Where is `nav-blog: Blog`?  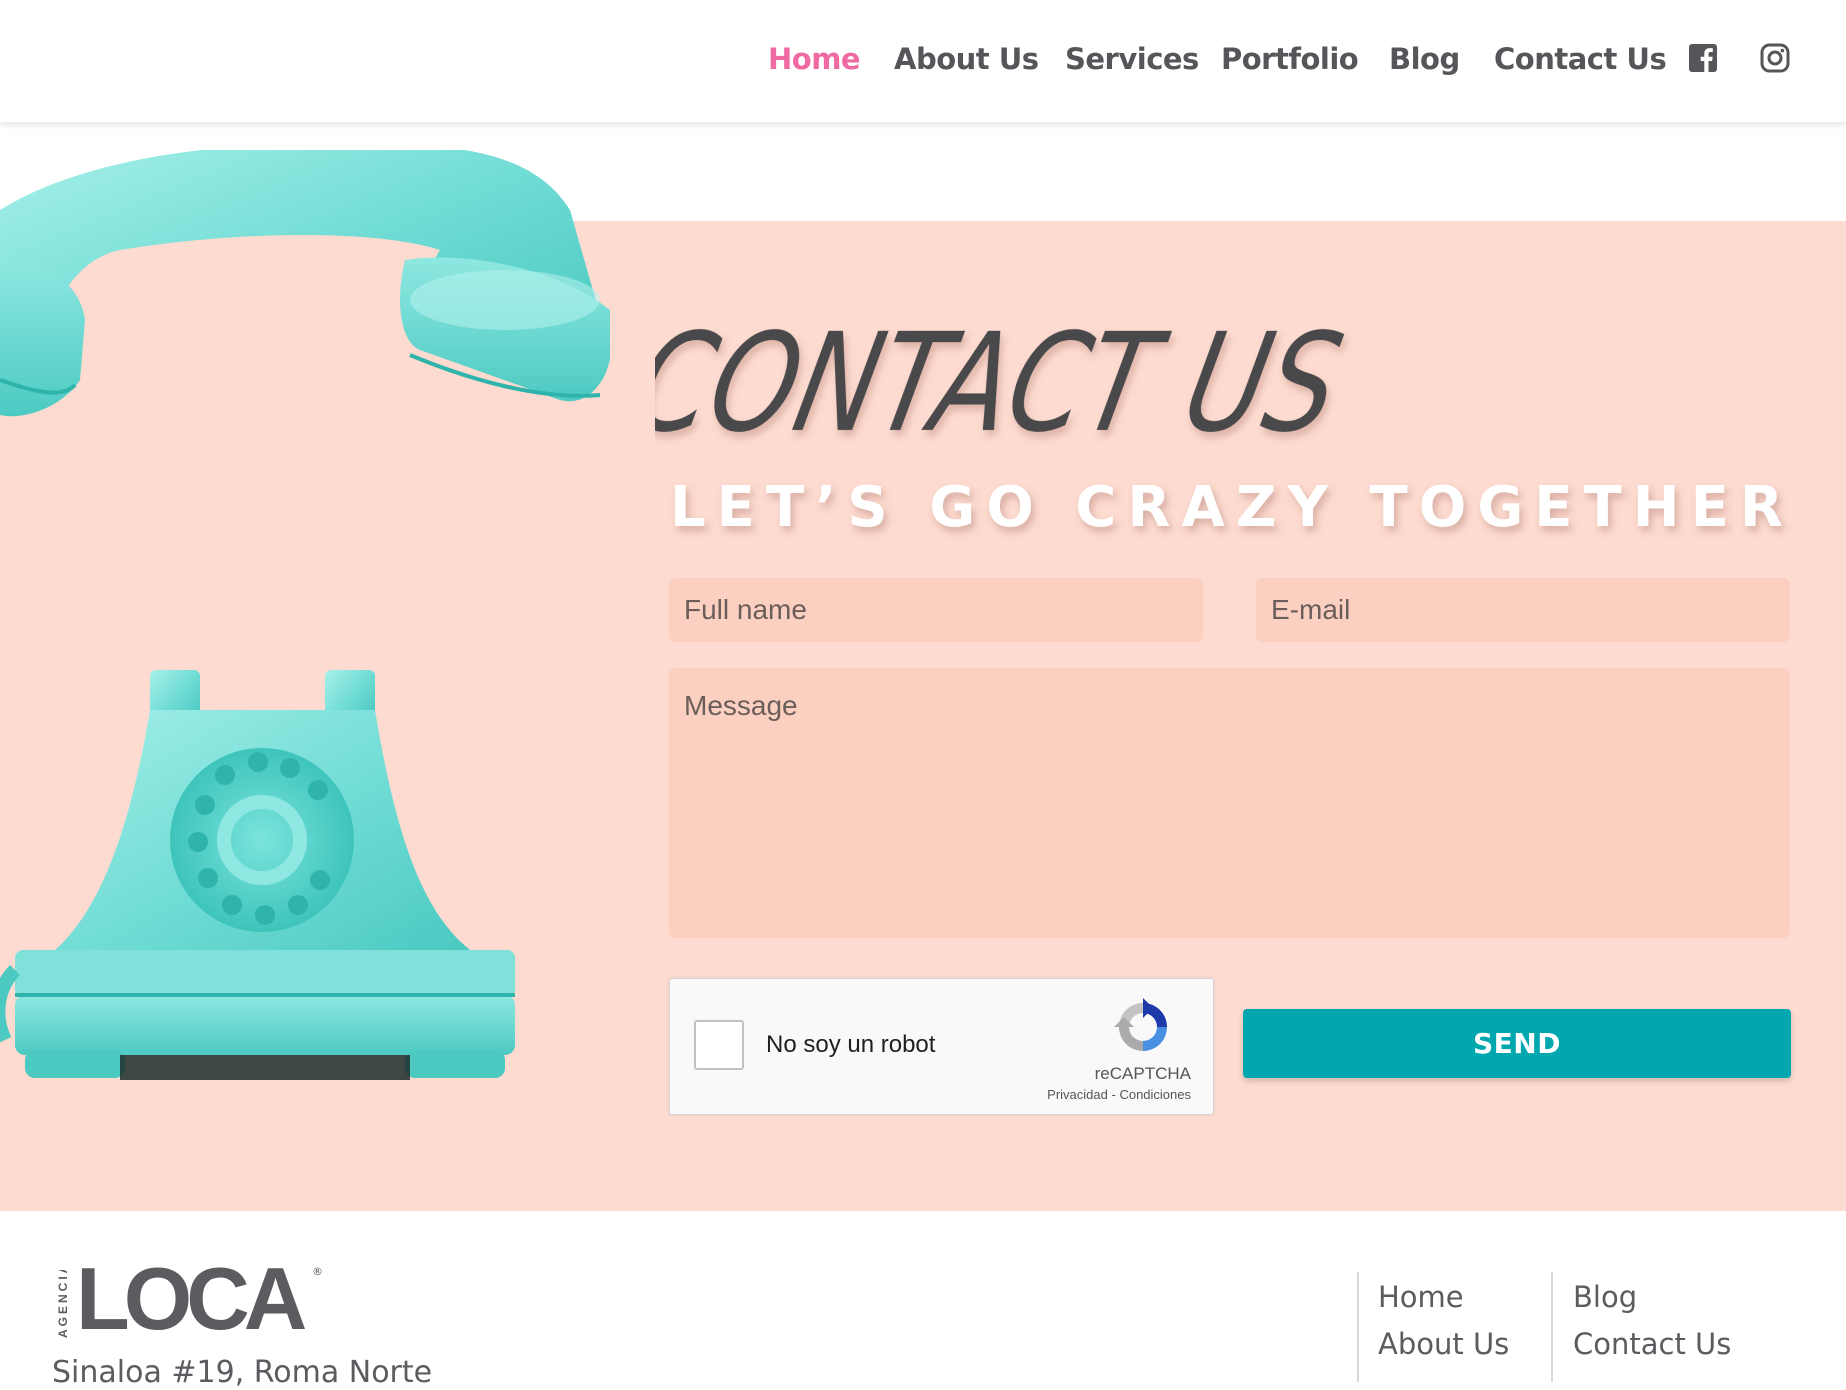 nav-blog: Blog is located at coordinates (1424, 59).